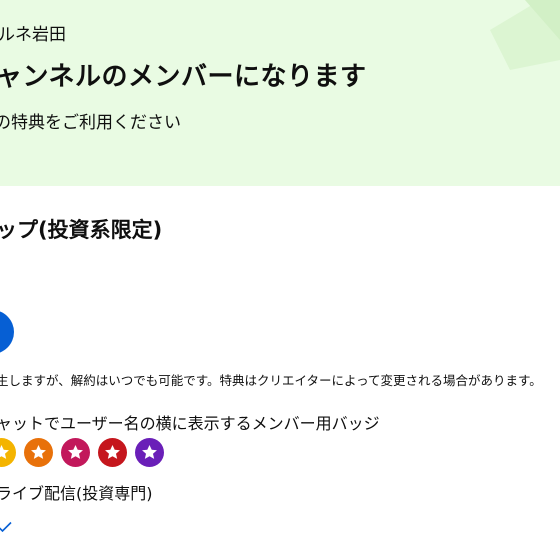 This screenshot has width=560, height=560. What do you see at coordinates (525, 35) in the screenshot?
I see `banner-decoration` at bounding box center [525, 35].